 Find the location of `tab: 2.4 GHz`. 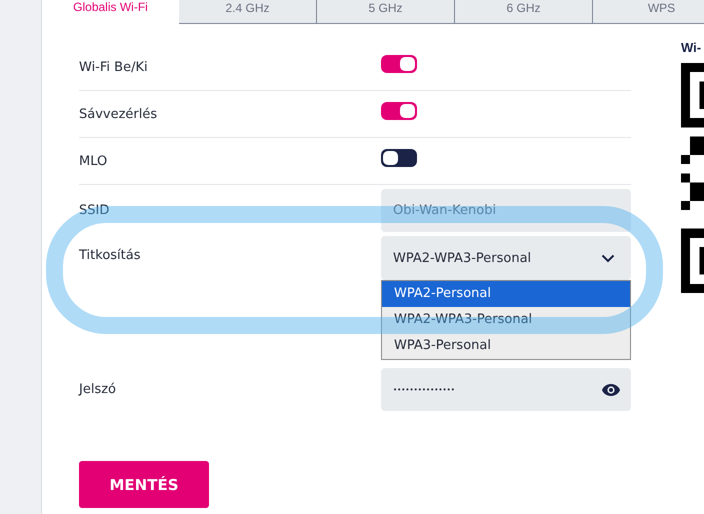

tab: 2.4 GHz is located at coordinates (248, 12).